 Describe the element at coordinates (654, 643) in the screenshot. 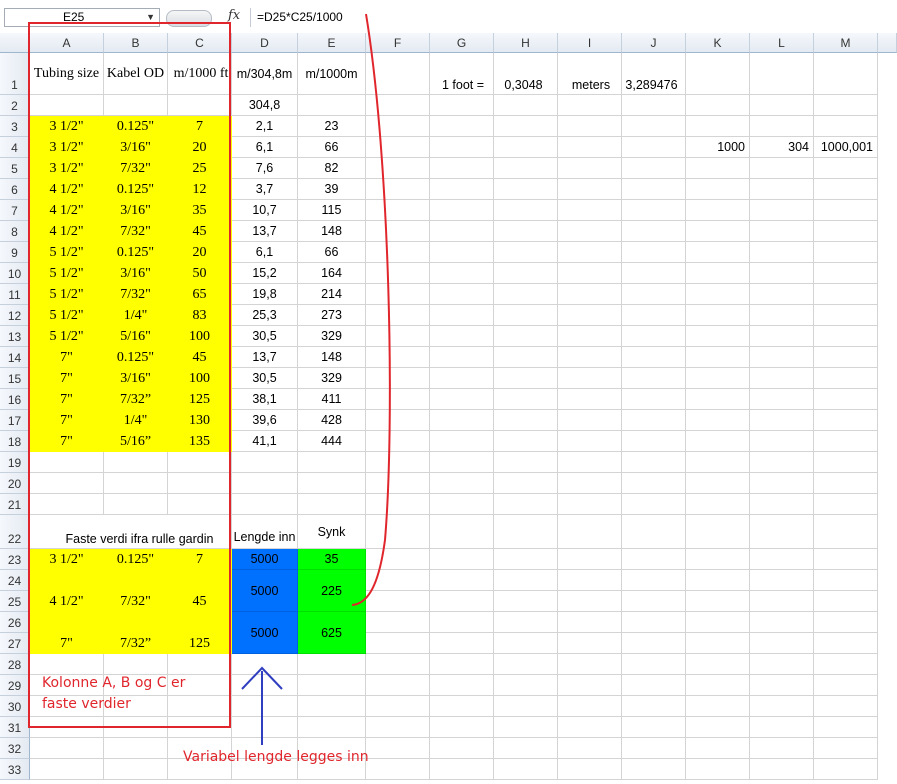

I see `cell-j27` at that location.